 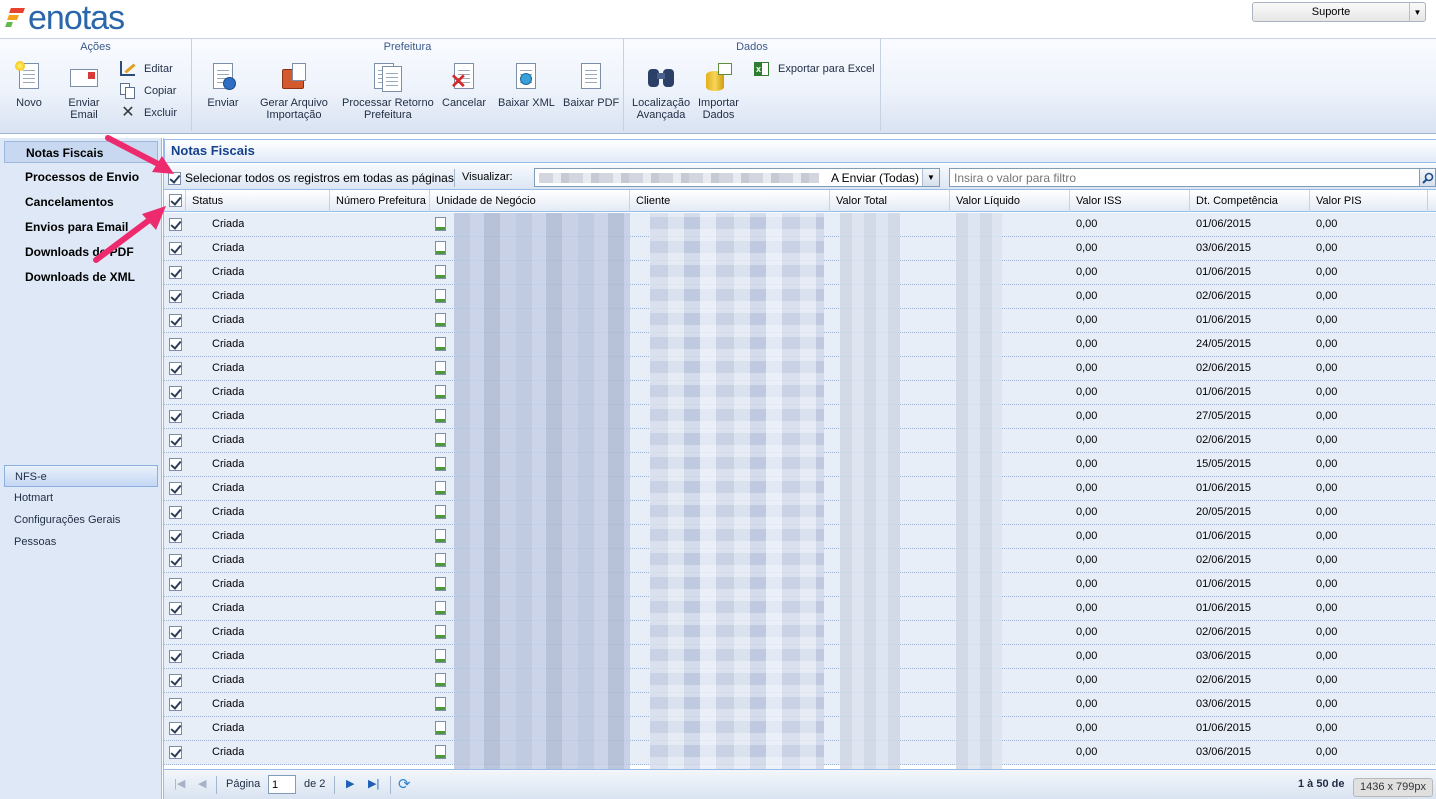 What do you see at coordinates (1130, 201) in the screenshot?
I see `col-valor-iss: Valor ISS` at bounding box center [1130, 201].